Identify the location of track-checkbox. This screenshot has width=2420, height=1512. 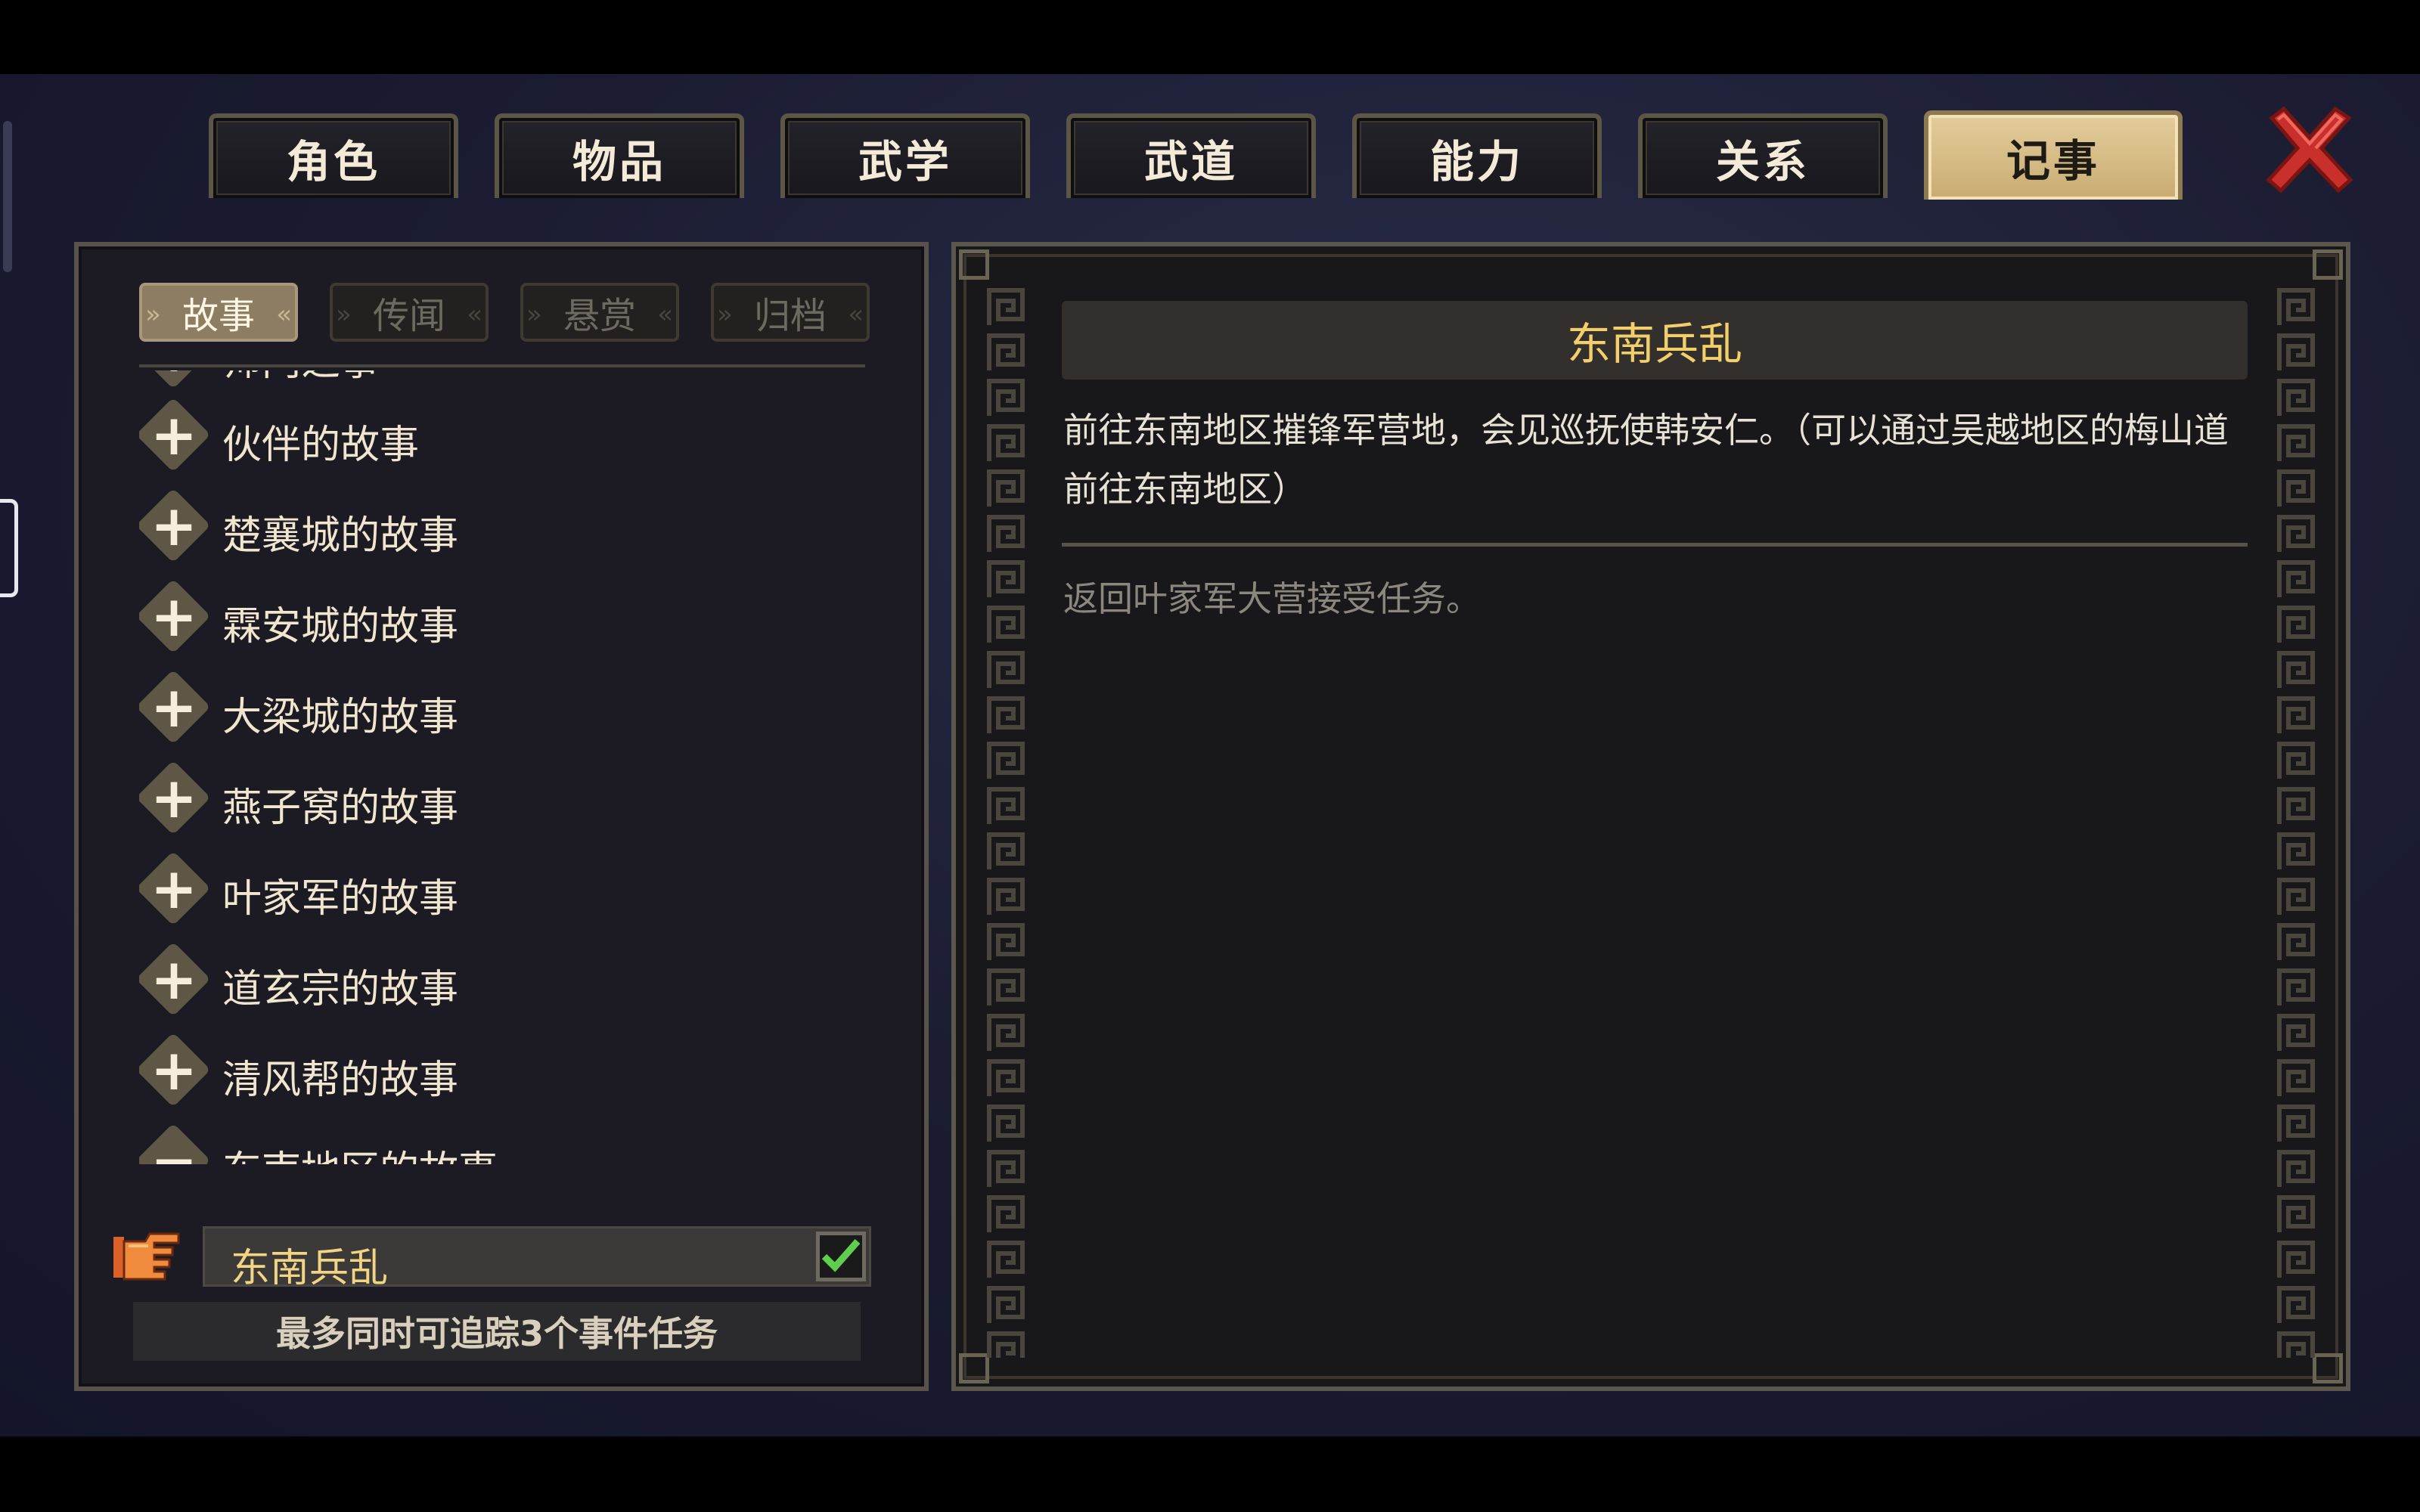
(841, 1257).